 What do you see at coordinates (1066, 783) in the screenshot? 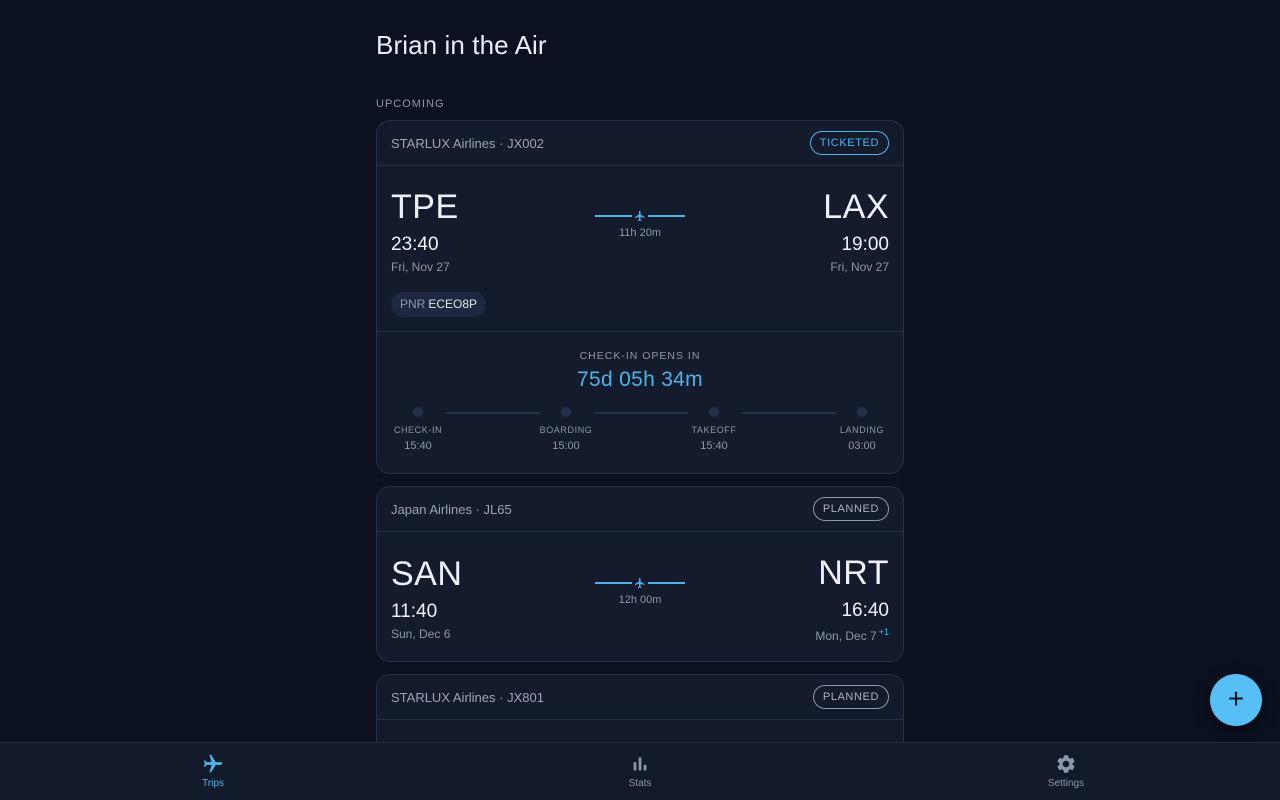
I see `nav-label: Settings` at bounding box center [1066, 783].